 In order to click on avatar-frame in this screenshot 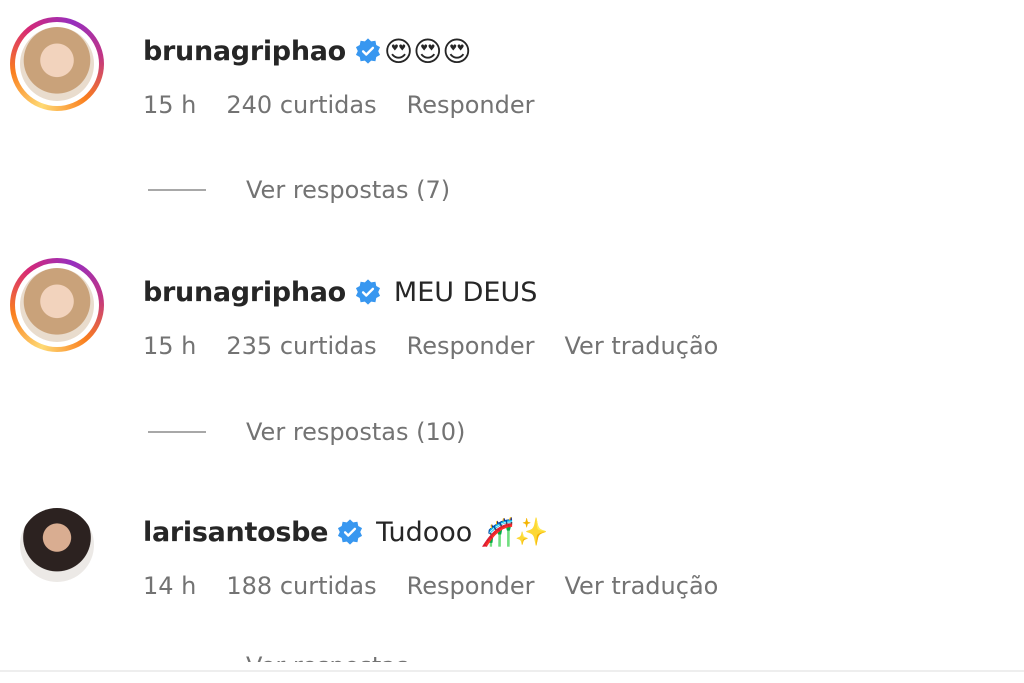, I will do `click(57, 545)`.